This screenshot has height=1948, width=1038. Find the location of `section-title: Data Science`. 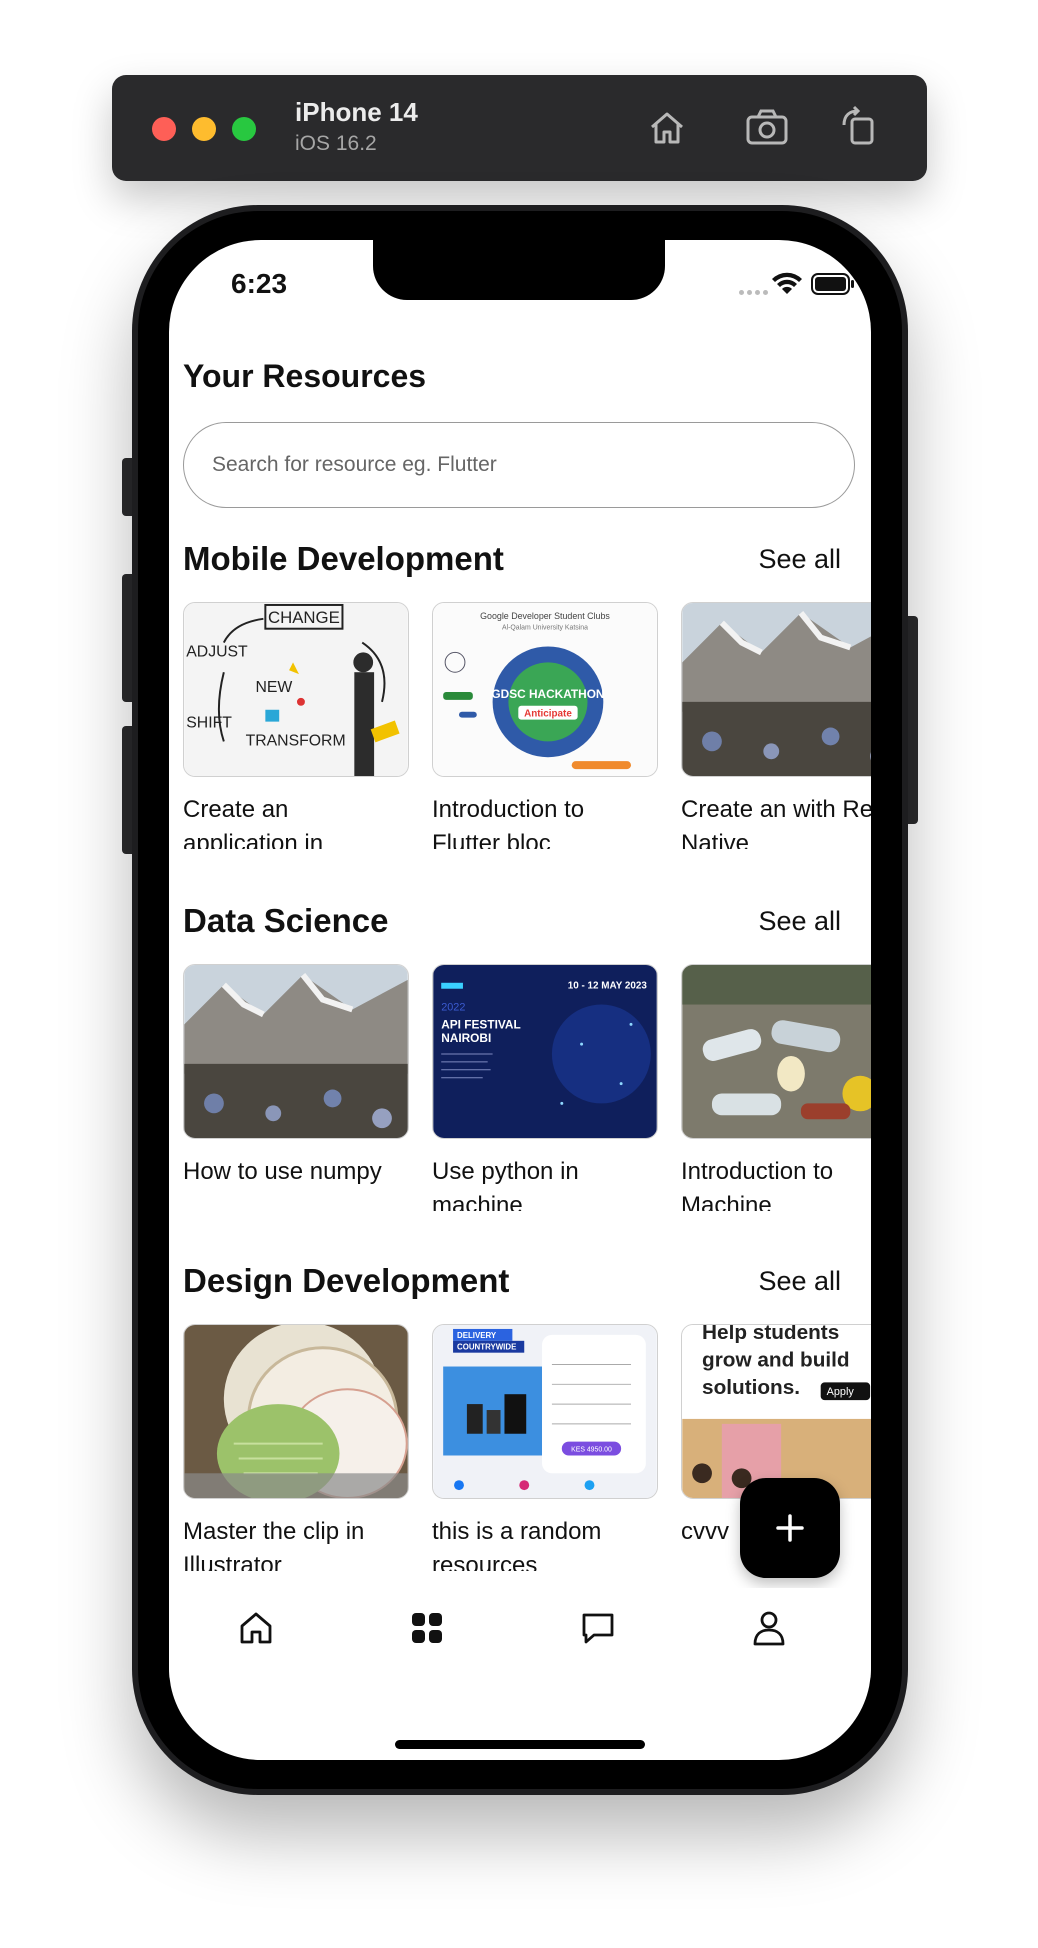

section-title: Data Science is located at coordinates (286, 920).